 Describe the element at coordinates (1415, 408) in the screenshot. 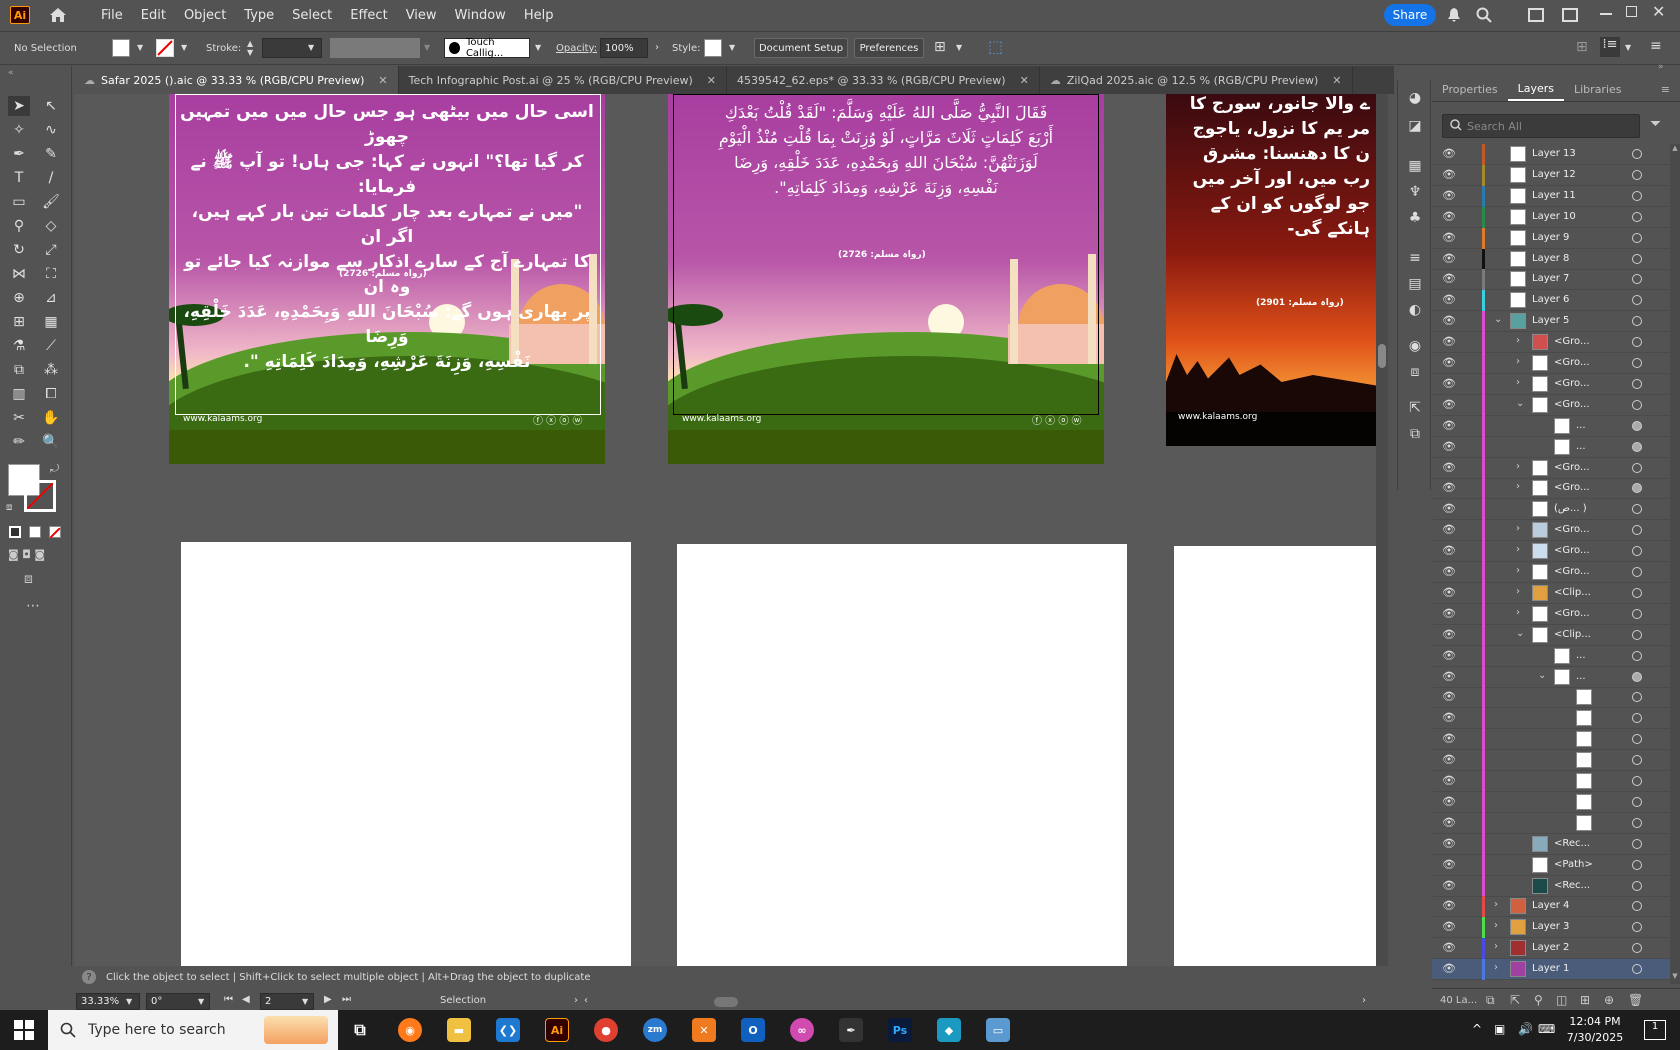

I see `export-panel-icon: ⇱` at that location.